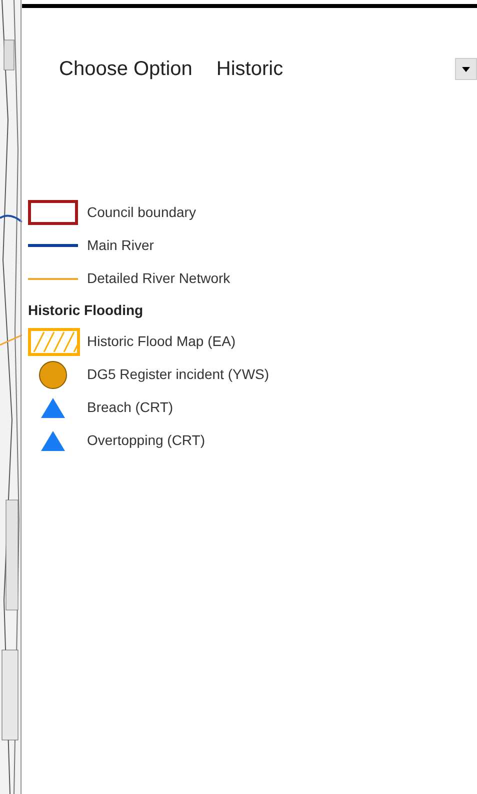 This screenshot has width=477, height=794. Describe the element at coordinates (178, 374) in the screenshot. I see `legend-label: DG5 Register incident (YWS)` at that location.